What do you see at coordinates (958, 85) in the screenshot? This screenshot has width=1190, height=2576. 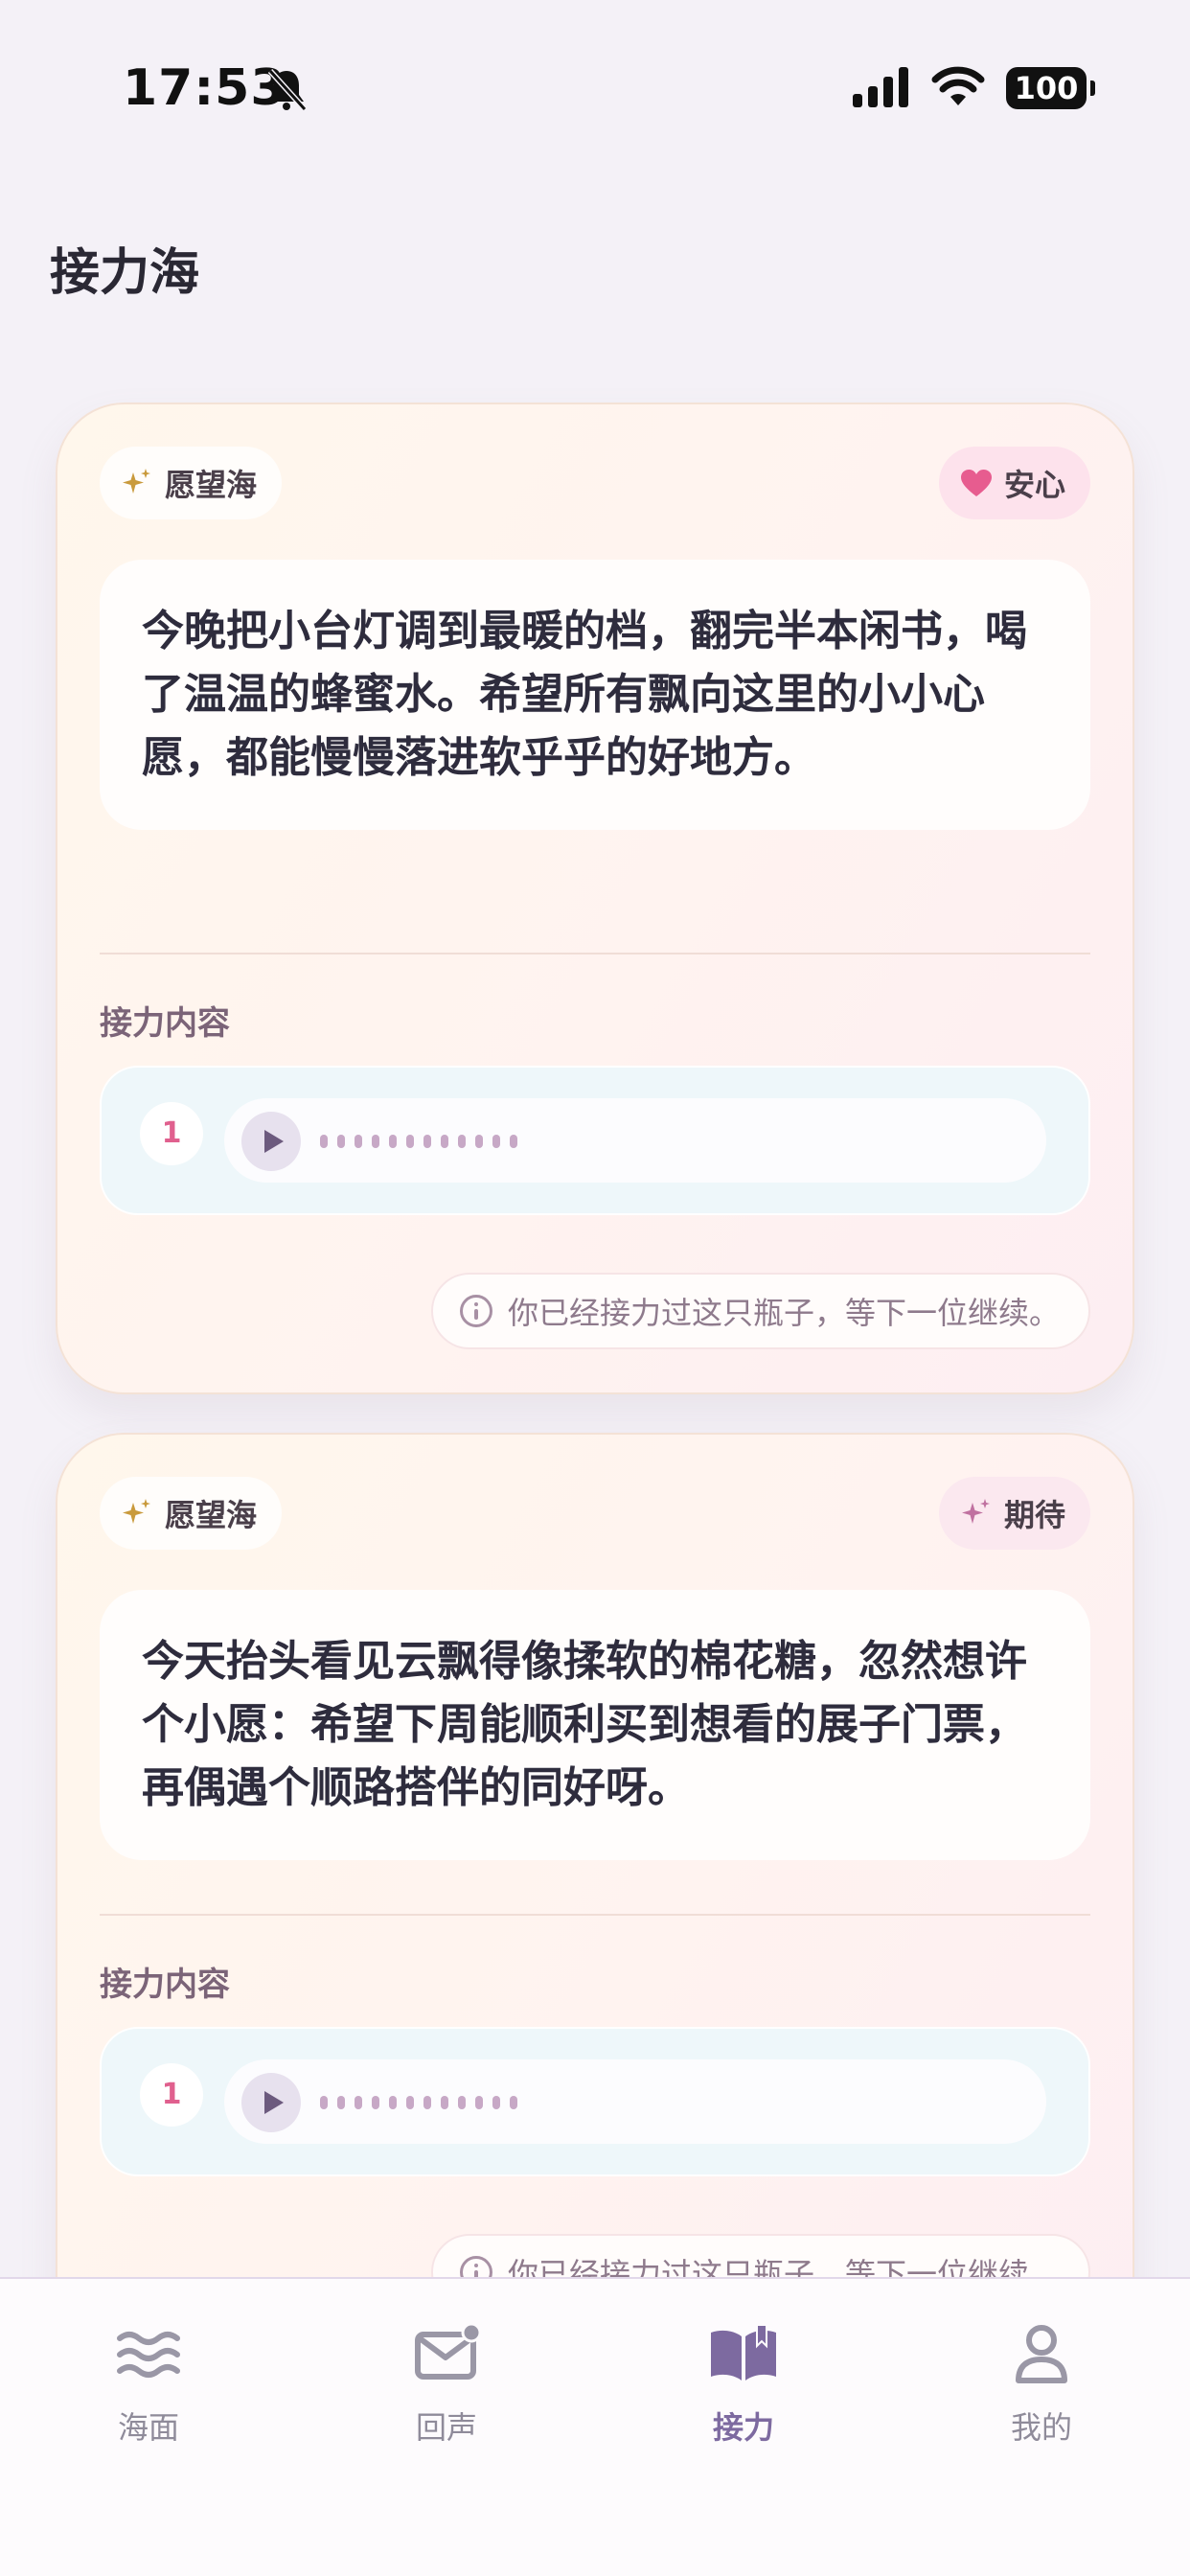 I see `wifi-icon` at bounding box center [958, 85].